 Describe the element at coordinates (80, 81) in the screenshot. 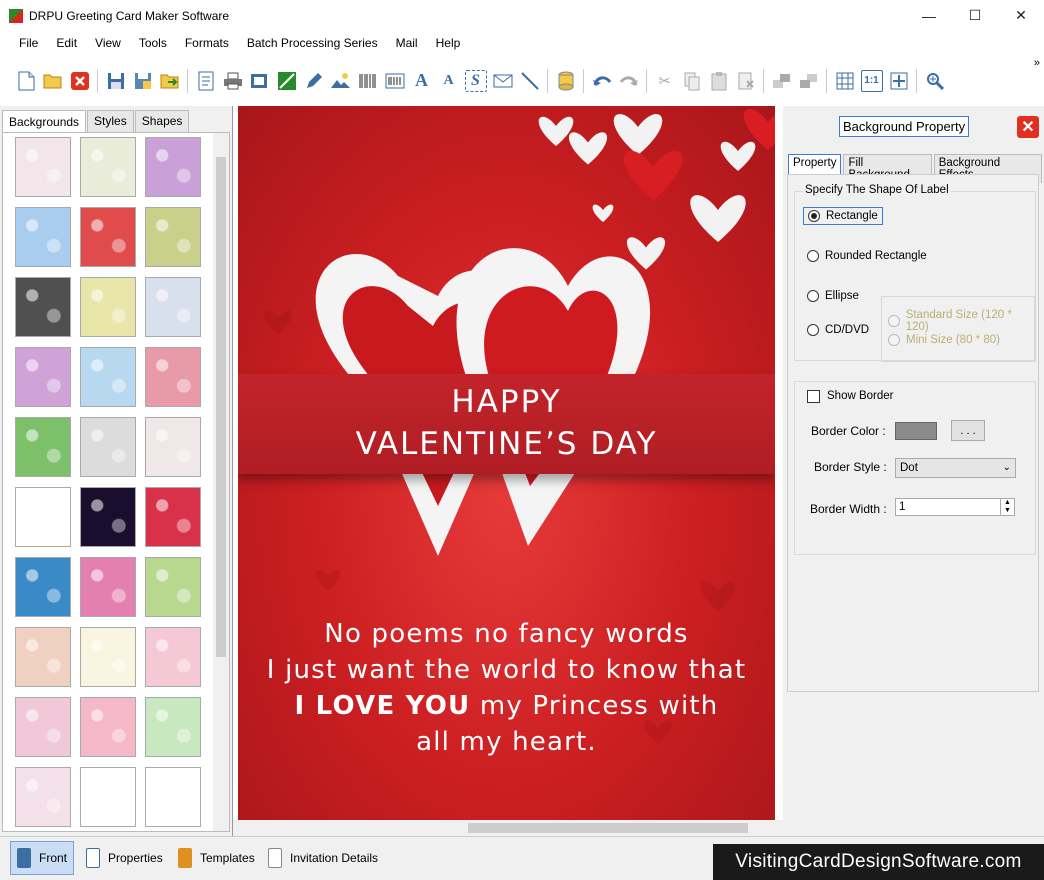

I see `close-doc-icon` at that location.